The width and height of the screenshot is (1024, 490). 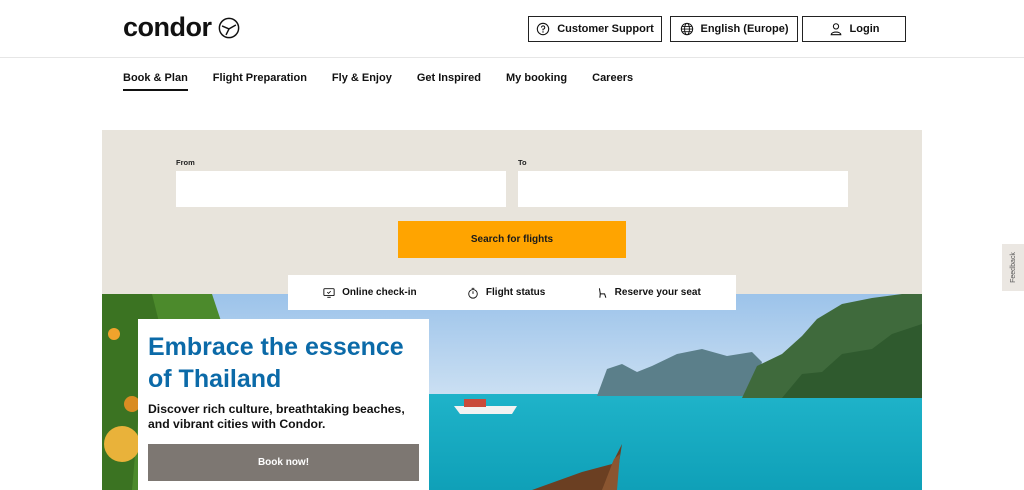 I want to click on customer-support-button: Customer Support, so click(x=595, y=29).